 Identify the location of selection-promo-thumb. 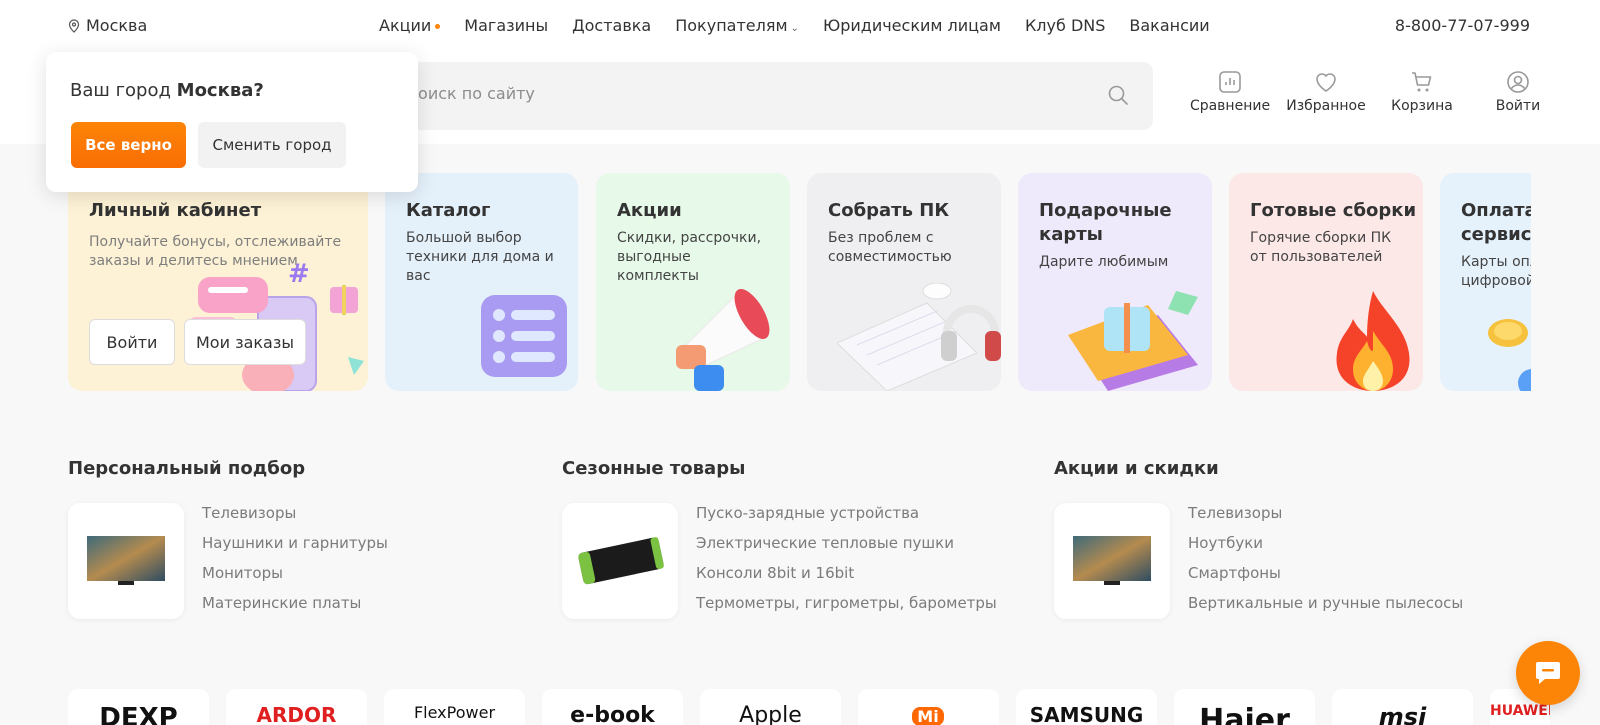
(1112, 561).